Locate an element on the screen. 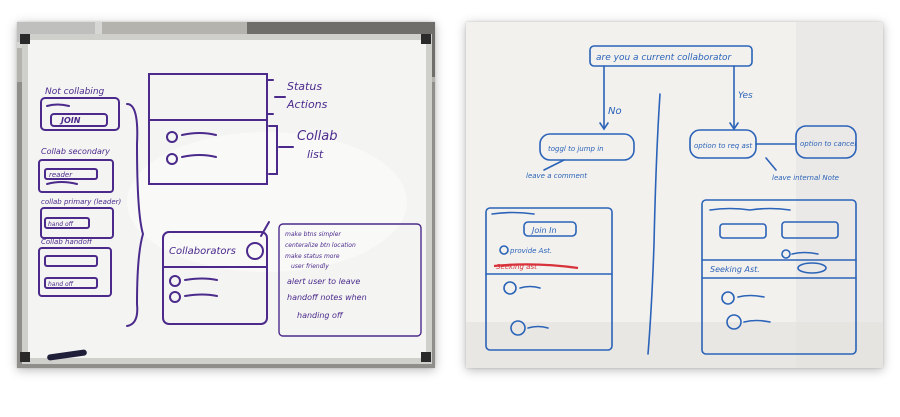 Image resolution: width=900 pixels, height=417 pixels. note-4: user friendly is located at coordinates (310, 266).